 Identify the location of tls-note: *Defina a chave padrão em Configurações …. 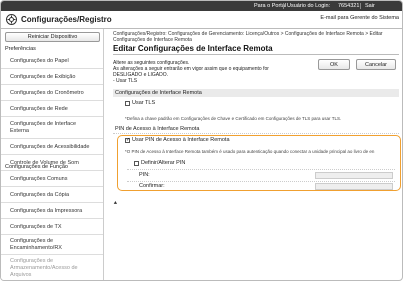
(233, 118).